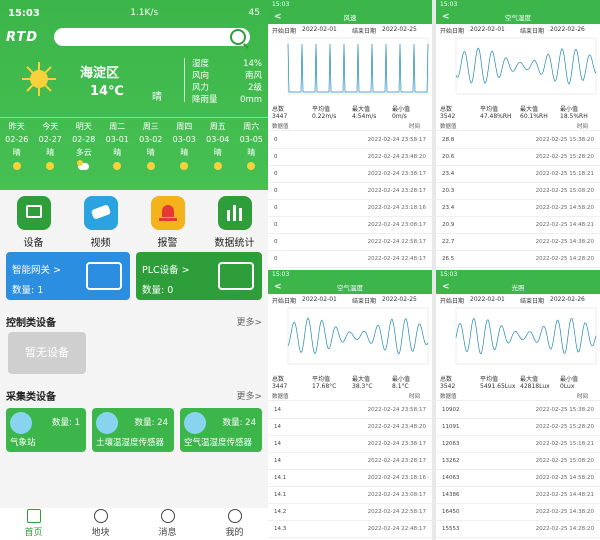 This screenshot has height=540, width=600. I want to click on table-row: 0 2022-02-24 23:08:17, so click(350, 225).